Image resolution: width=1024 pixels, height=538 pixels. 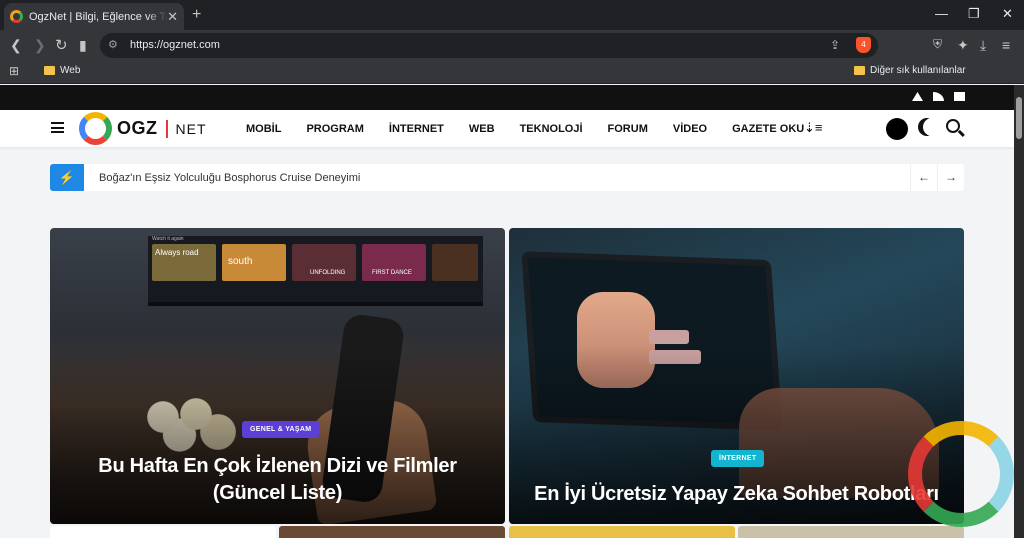 I want to click on extensions-icon: ✦, so click(x=963, y=45).